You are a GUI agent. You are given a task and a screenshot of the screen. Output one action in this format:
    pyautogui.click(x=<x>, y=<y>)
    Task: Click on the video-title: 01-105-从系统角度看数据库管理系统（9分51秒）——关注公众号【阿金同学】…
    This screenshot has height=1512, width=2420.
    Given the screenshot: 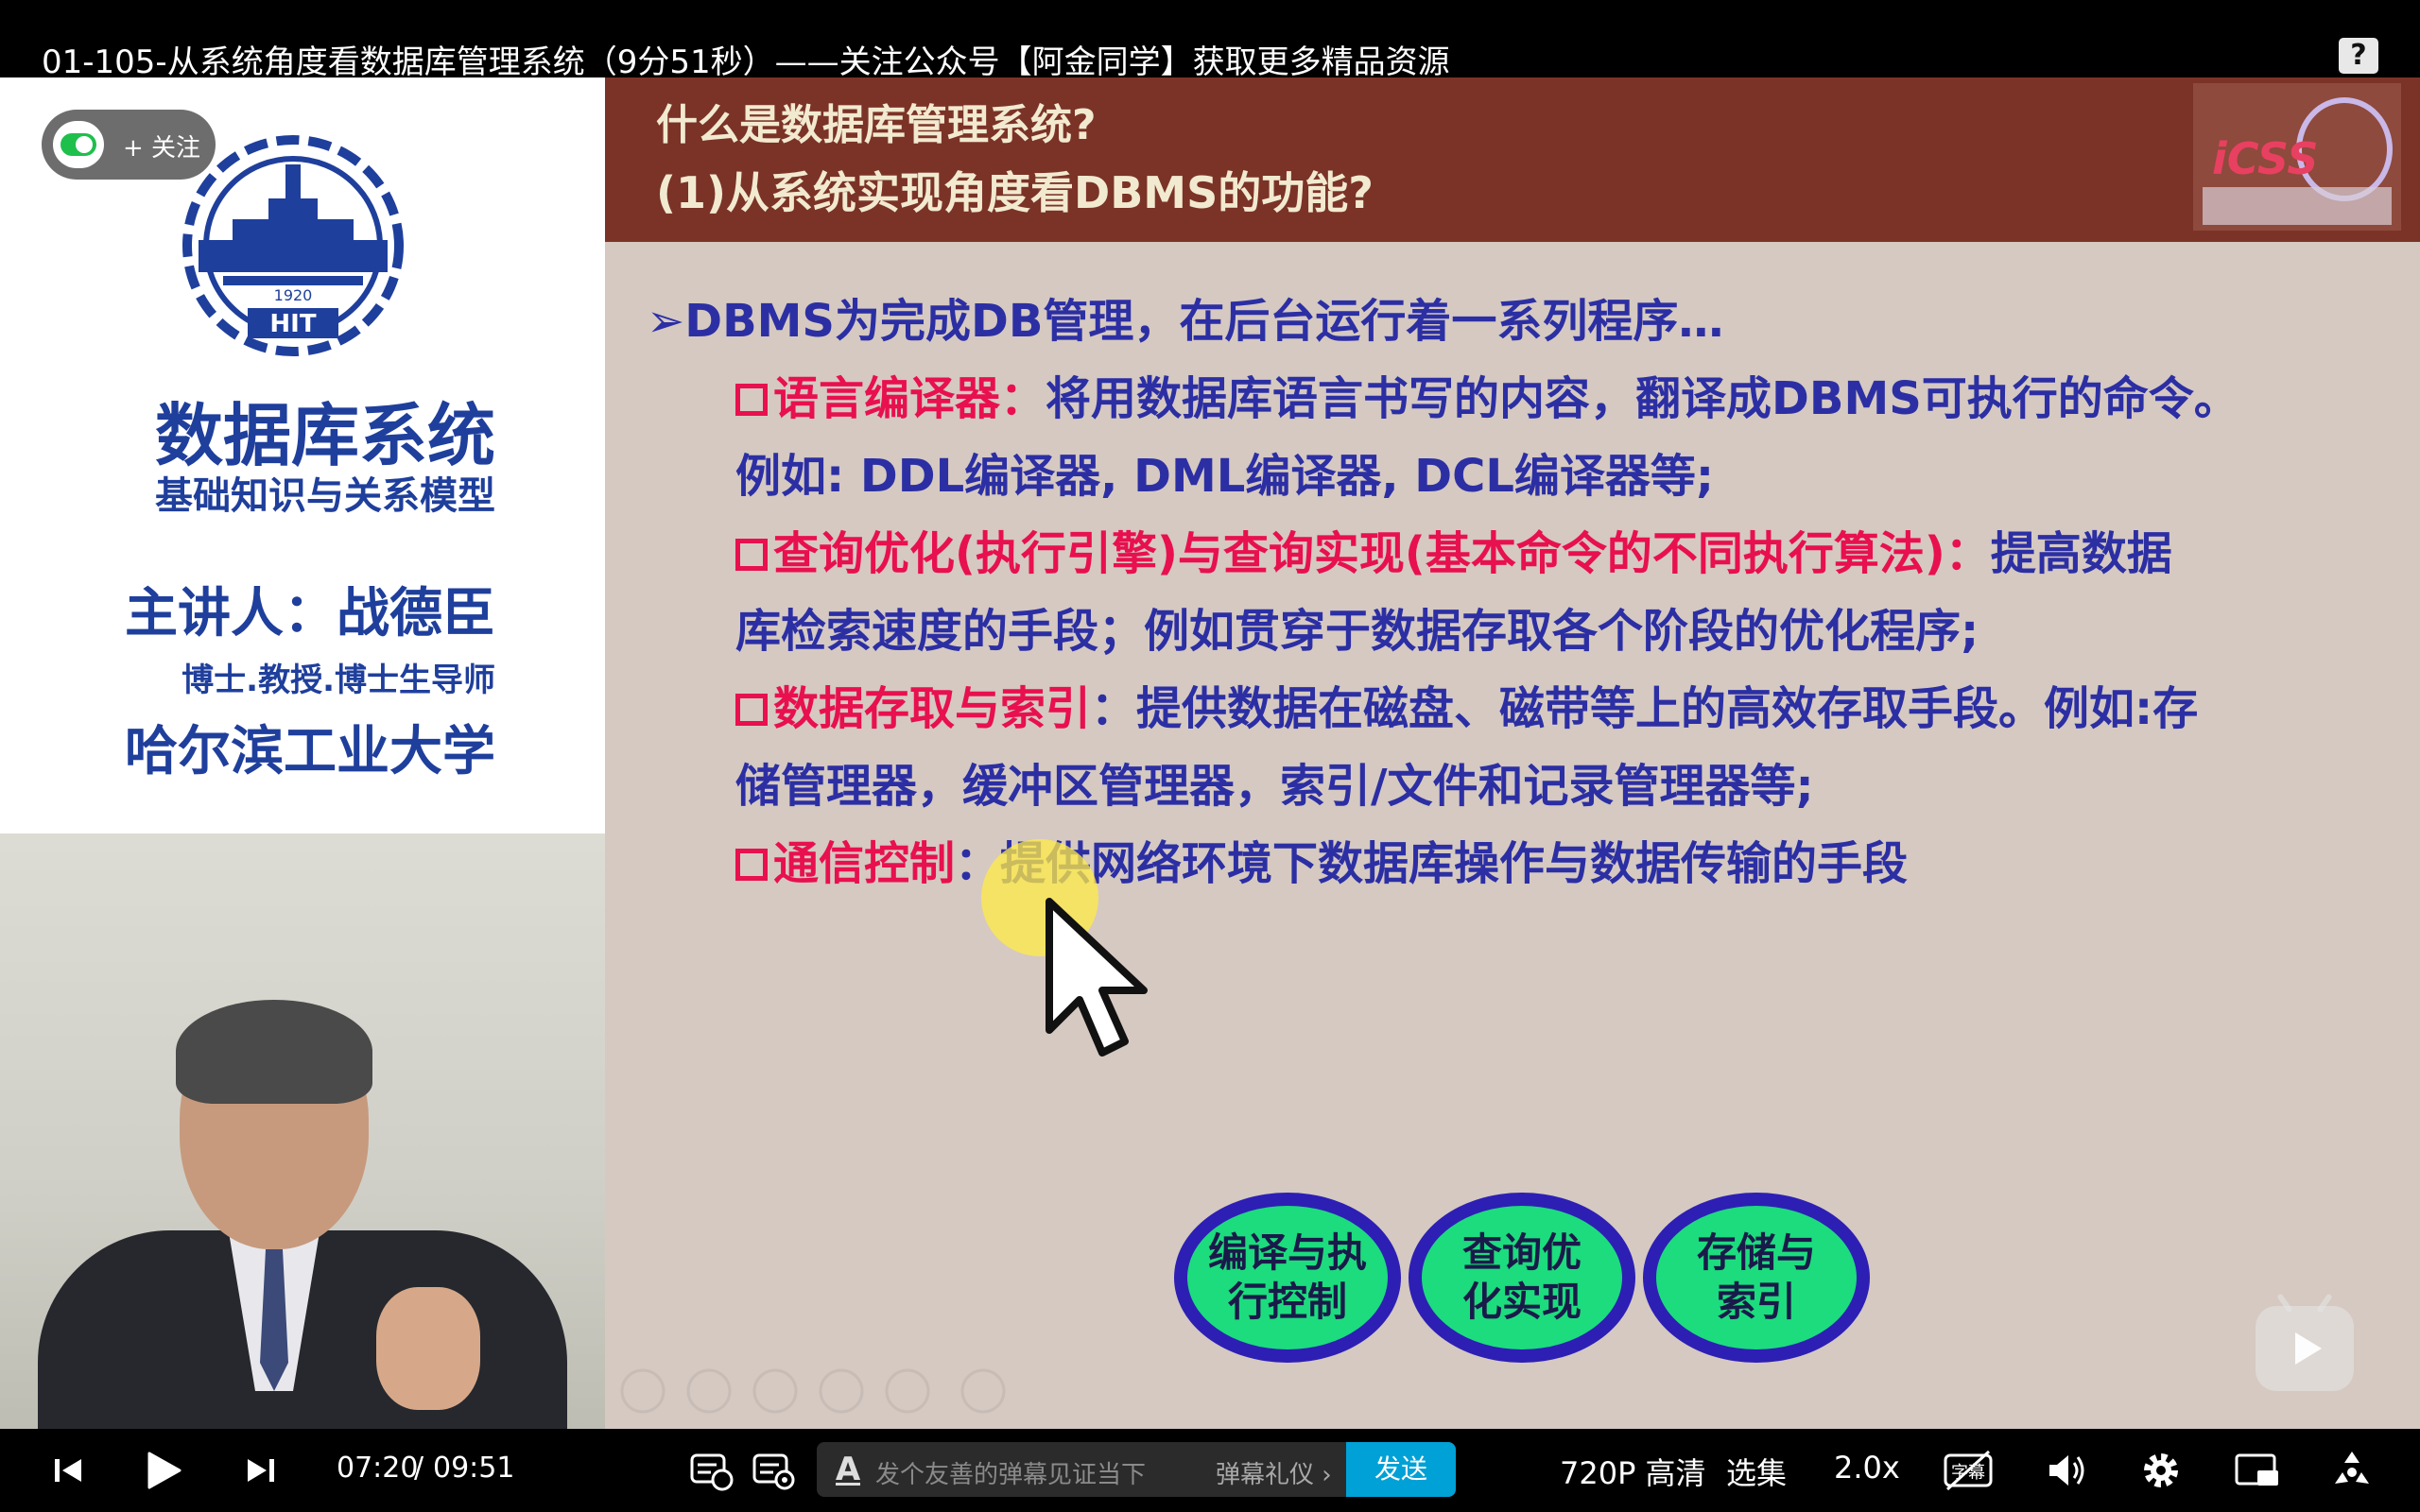 What is the action you would take?
    pyautogui.click(x=746, y=62)
    